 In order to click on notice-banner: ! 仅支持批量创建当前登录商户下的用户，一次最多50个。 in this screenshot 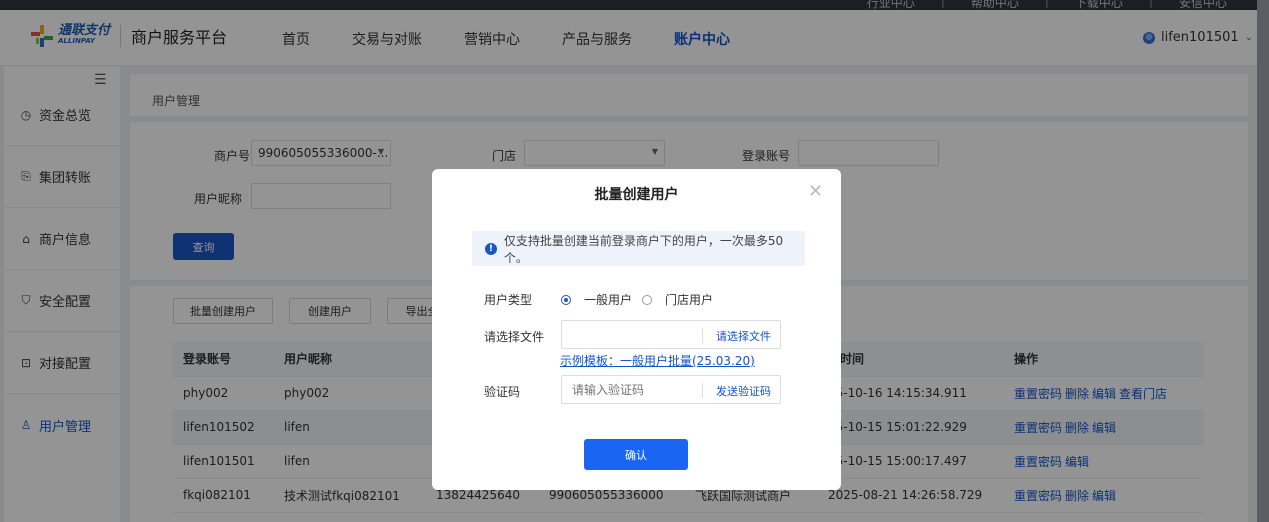, I will do `click(638, 248)`.